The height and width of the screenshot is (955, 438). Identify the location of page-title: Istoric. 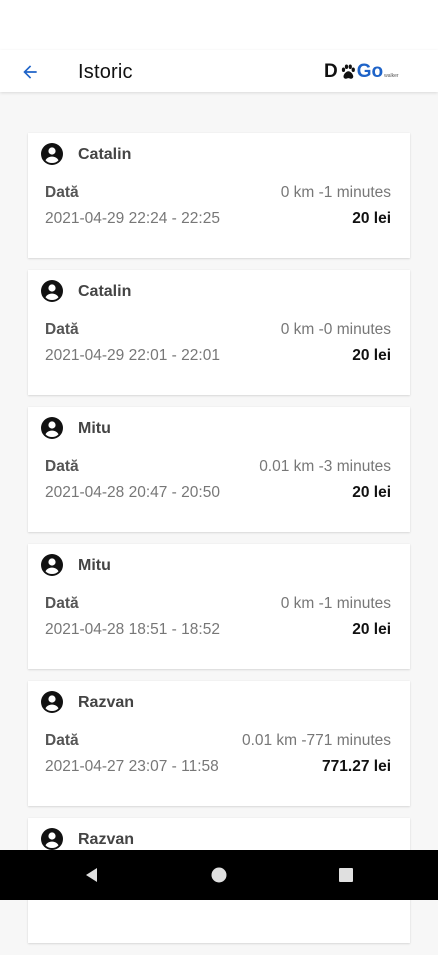
(105, 72).